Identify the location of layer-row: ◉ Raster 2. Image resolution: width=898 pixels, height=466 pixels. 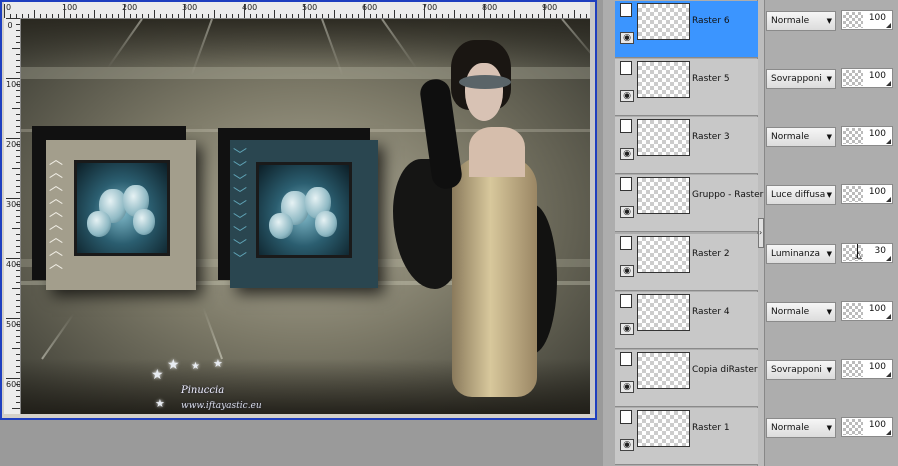
(686, 262).